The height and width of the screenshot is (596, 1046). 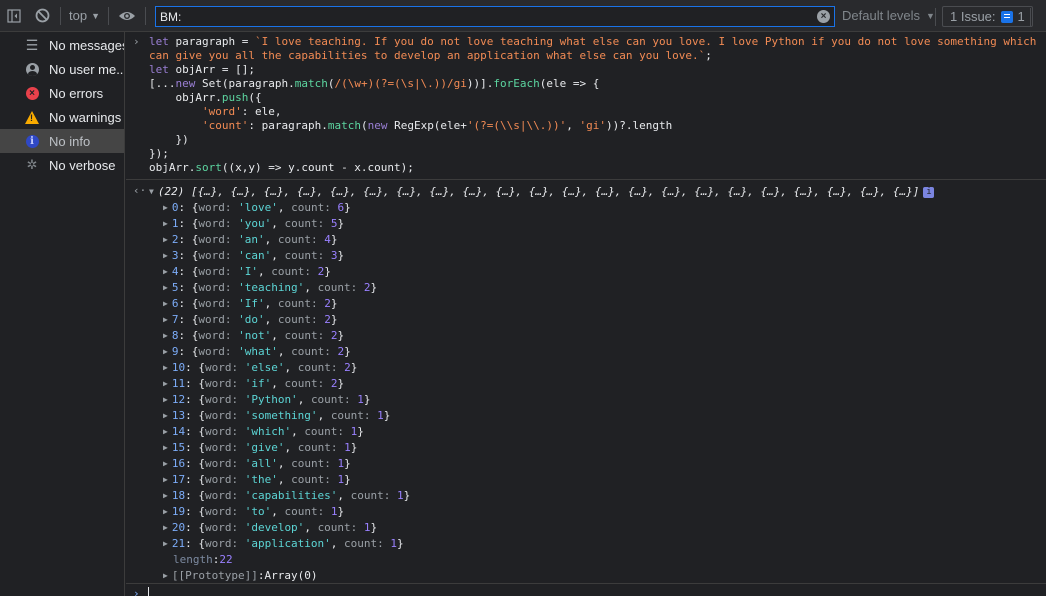 I want to click on array-item-row: ▶ 20: {word: 'develop', count: 1}, so click(x=586, y=528).